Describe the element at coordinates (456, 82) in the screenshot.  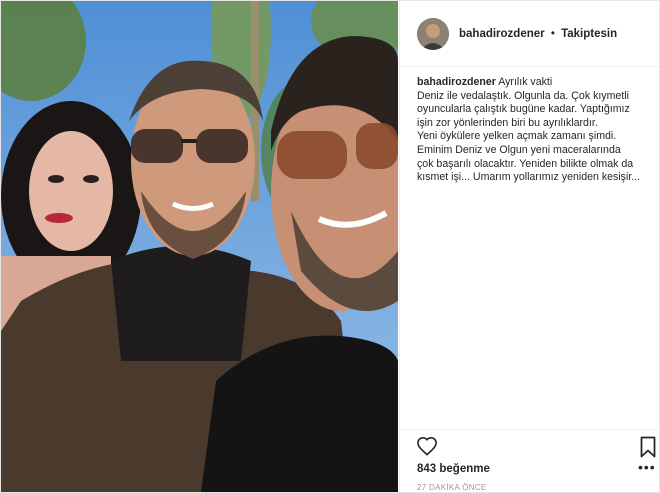
I see `caption-username: bahadirozdener` at that location.